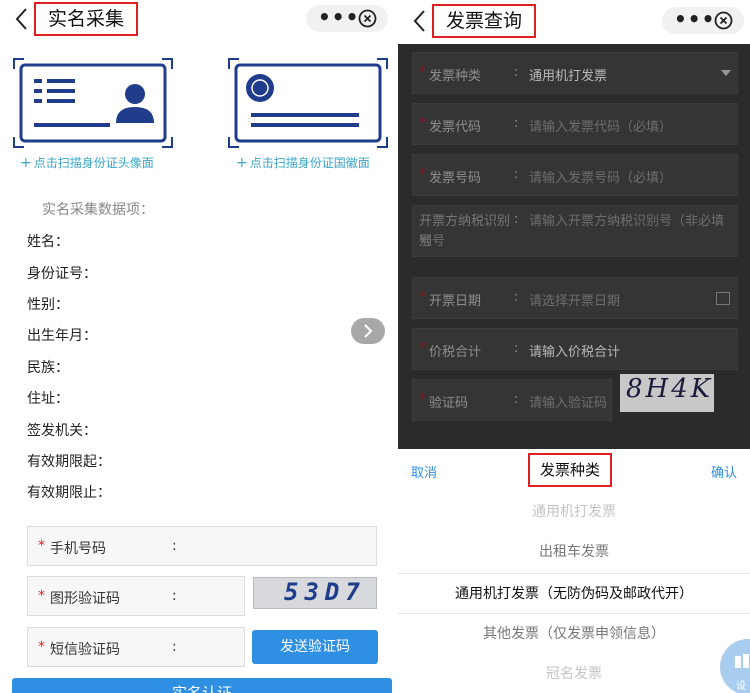 Image resolution: width=750 pixels, height=693 pixels. Describe the element at coordinates (575, 124) in the screenshot. I see `invoice-code-input: * 发票代码 : 请输入发票代码（必填）` at that location.